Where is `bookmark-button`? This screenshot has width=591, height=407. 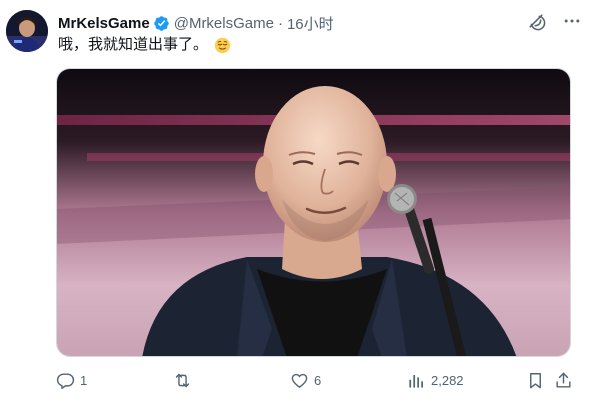 bookmark-button is located at coordinates (535, 380).